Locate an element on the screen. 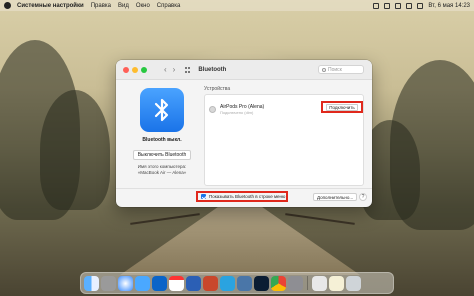 The image size is (474, 296). airpods-icon is located at coordinates (212, 109).